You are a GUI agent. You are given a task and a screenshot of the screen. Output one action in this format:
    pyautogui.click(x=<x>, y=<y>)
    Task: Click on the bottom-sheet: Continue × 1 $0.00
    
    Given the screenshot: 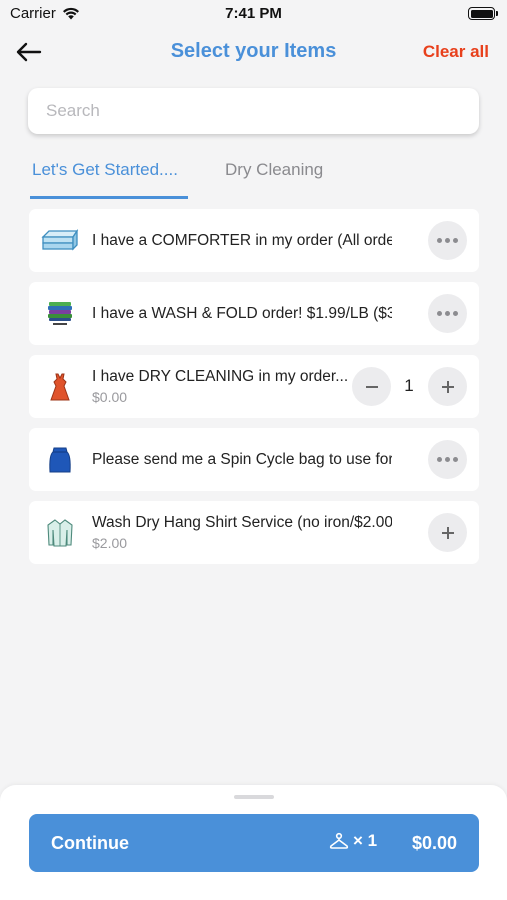 What is the action you would take?
    pyautogui.click(x=253, y=842)
    